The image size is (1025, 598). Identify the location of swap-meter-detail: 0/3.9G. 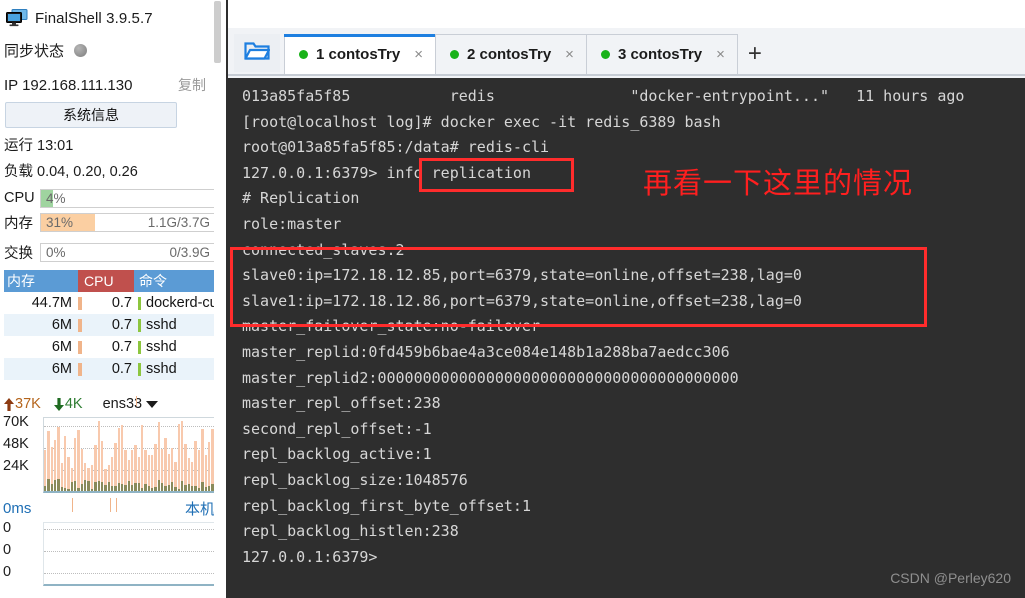
(189, 252).